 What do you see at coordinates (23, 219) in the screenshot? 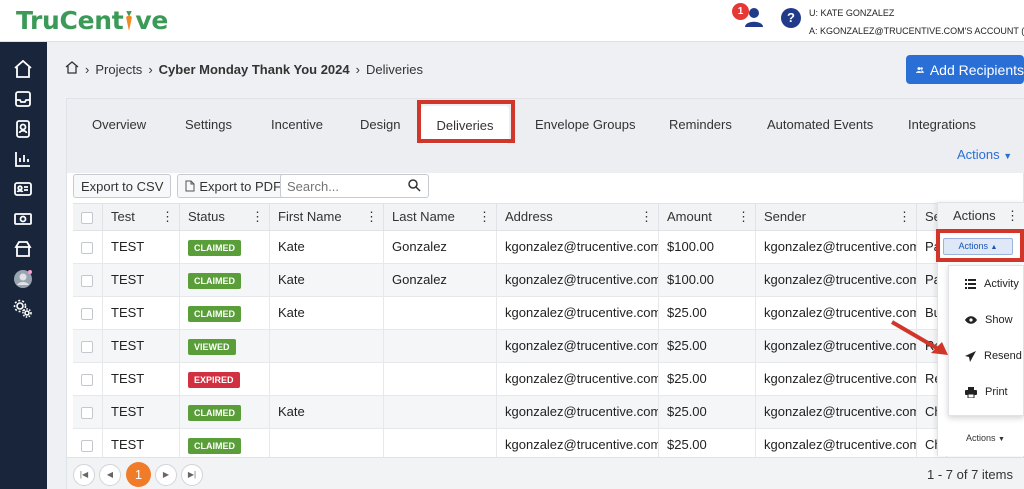
I see `money-icon` at bounding box center [23, 219].